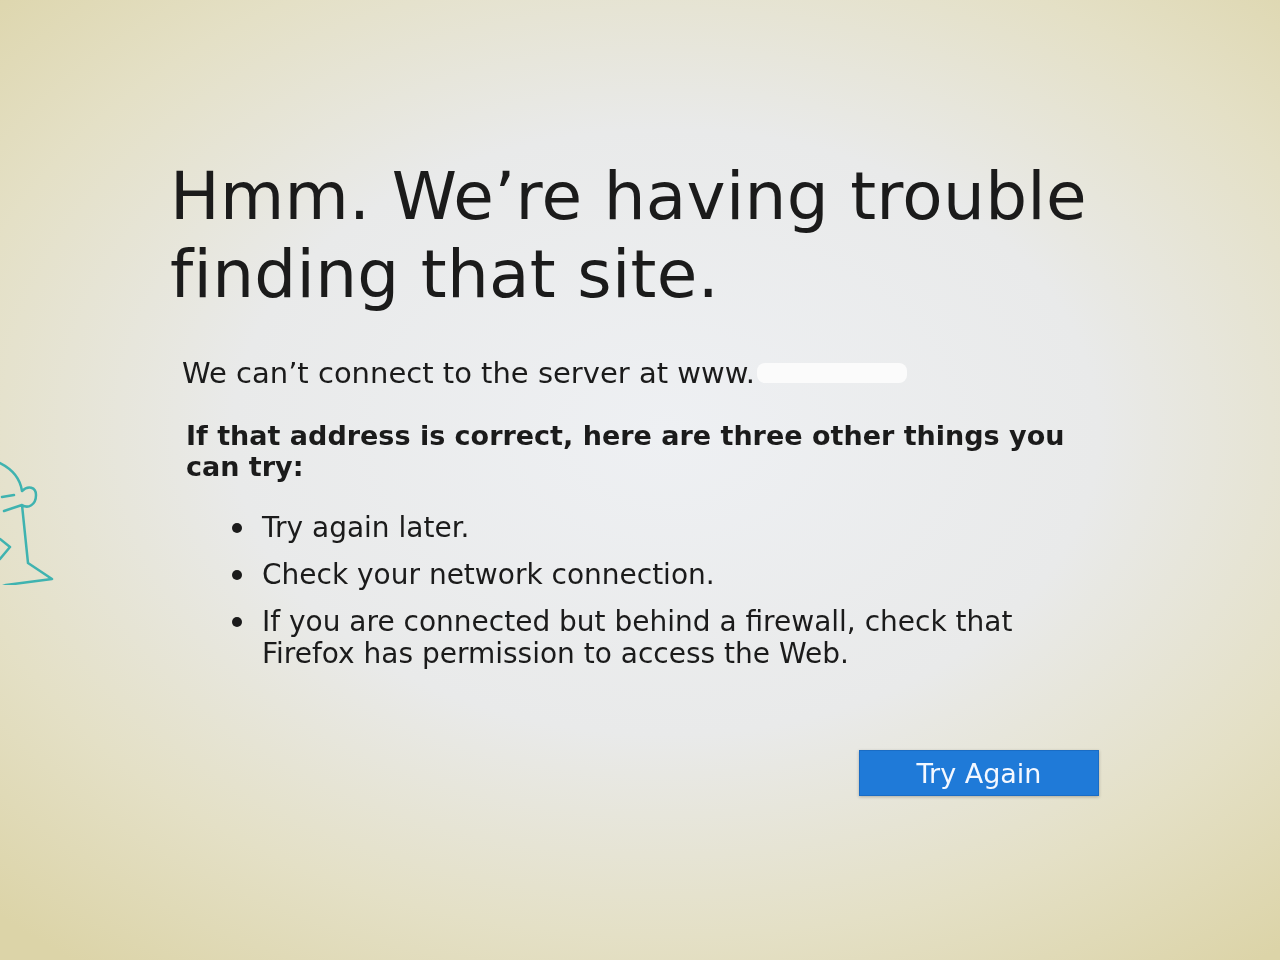 The width and height of the screenshot is (1280, 960). I want to click on suggestions-intro: If that address is correct, here are three other things you can try:, so click(626, 451).